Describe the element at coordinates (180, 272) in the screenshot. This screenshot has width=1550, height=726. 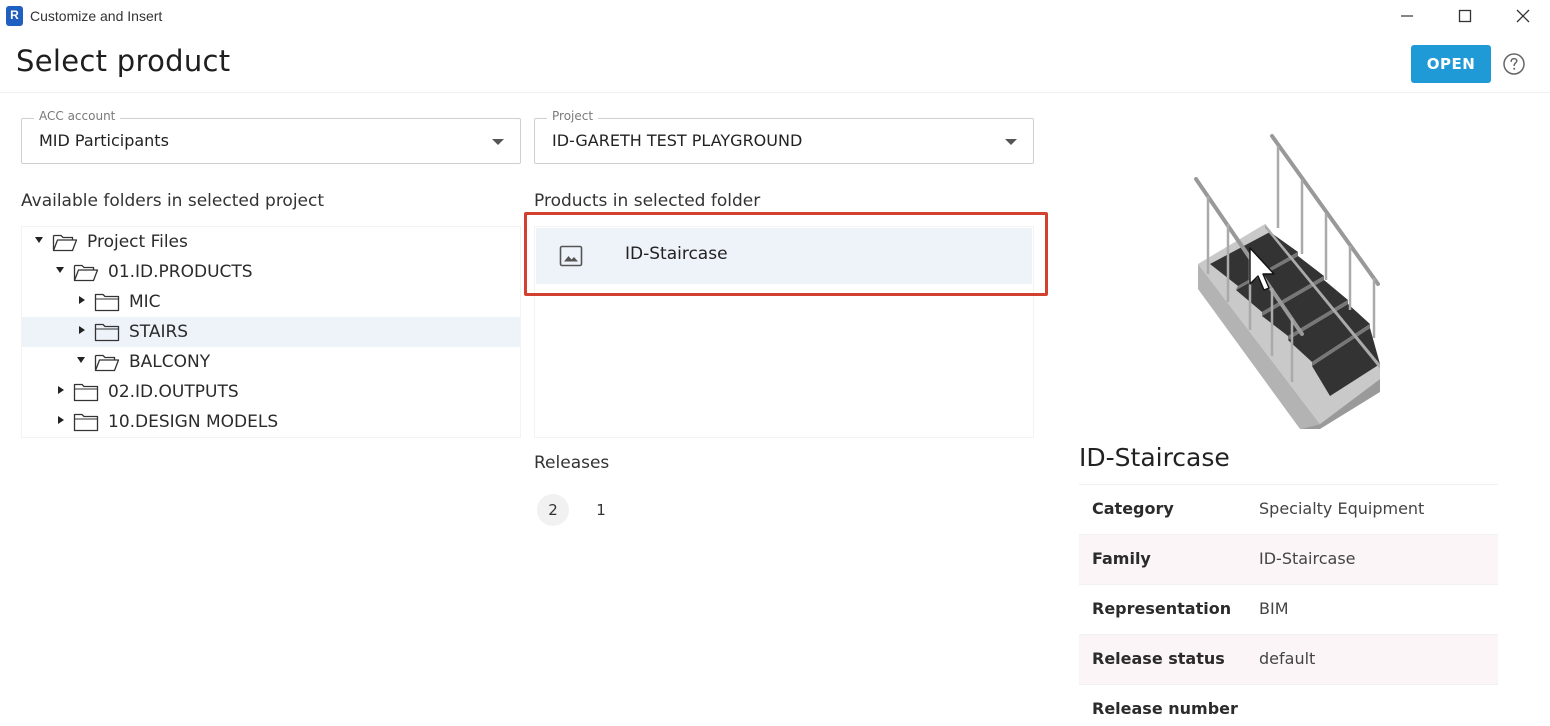
I see `tree-item-label: 01.ID.PRODUCTS` at that location.